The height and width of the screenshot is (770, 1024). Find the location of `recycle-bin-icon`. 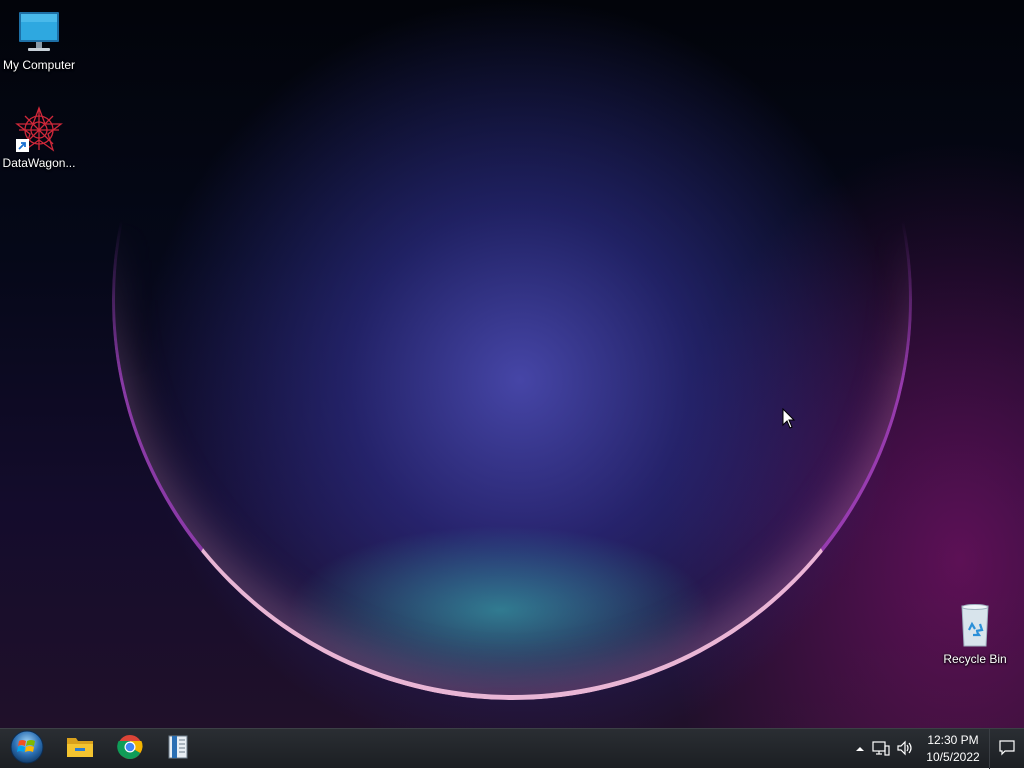

recycle-bin-icon is located at coordinates (975, 626).